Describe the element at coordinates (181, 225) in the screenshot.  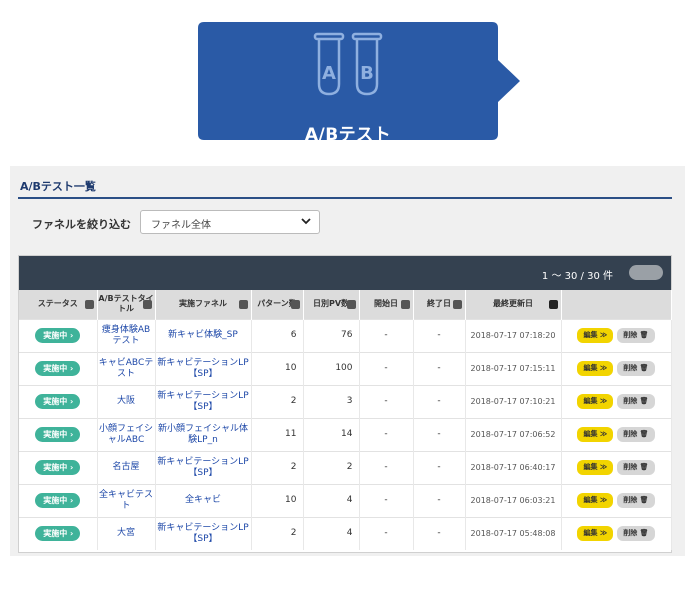
I see `funnel-filter-value: ファネル全体` at that location.